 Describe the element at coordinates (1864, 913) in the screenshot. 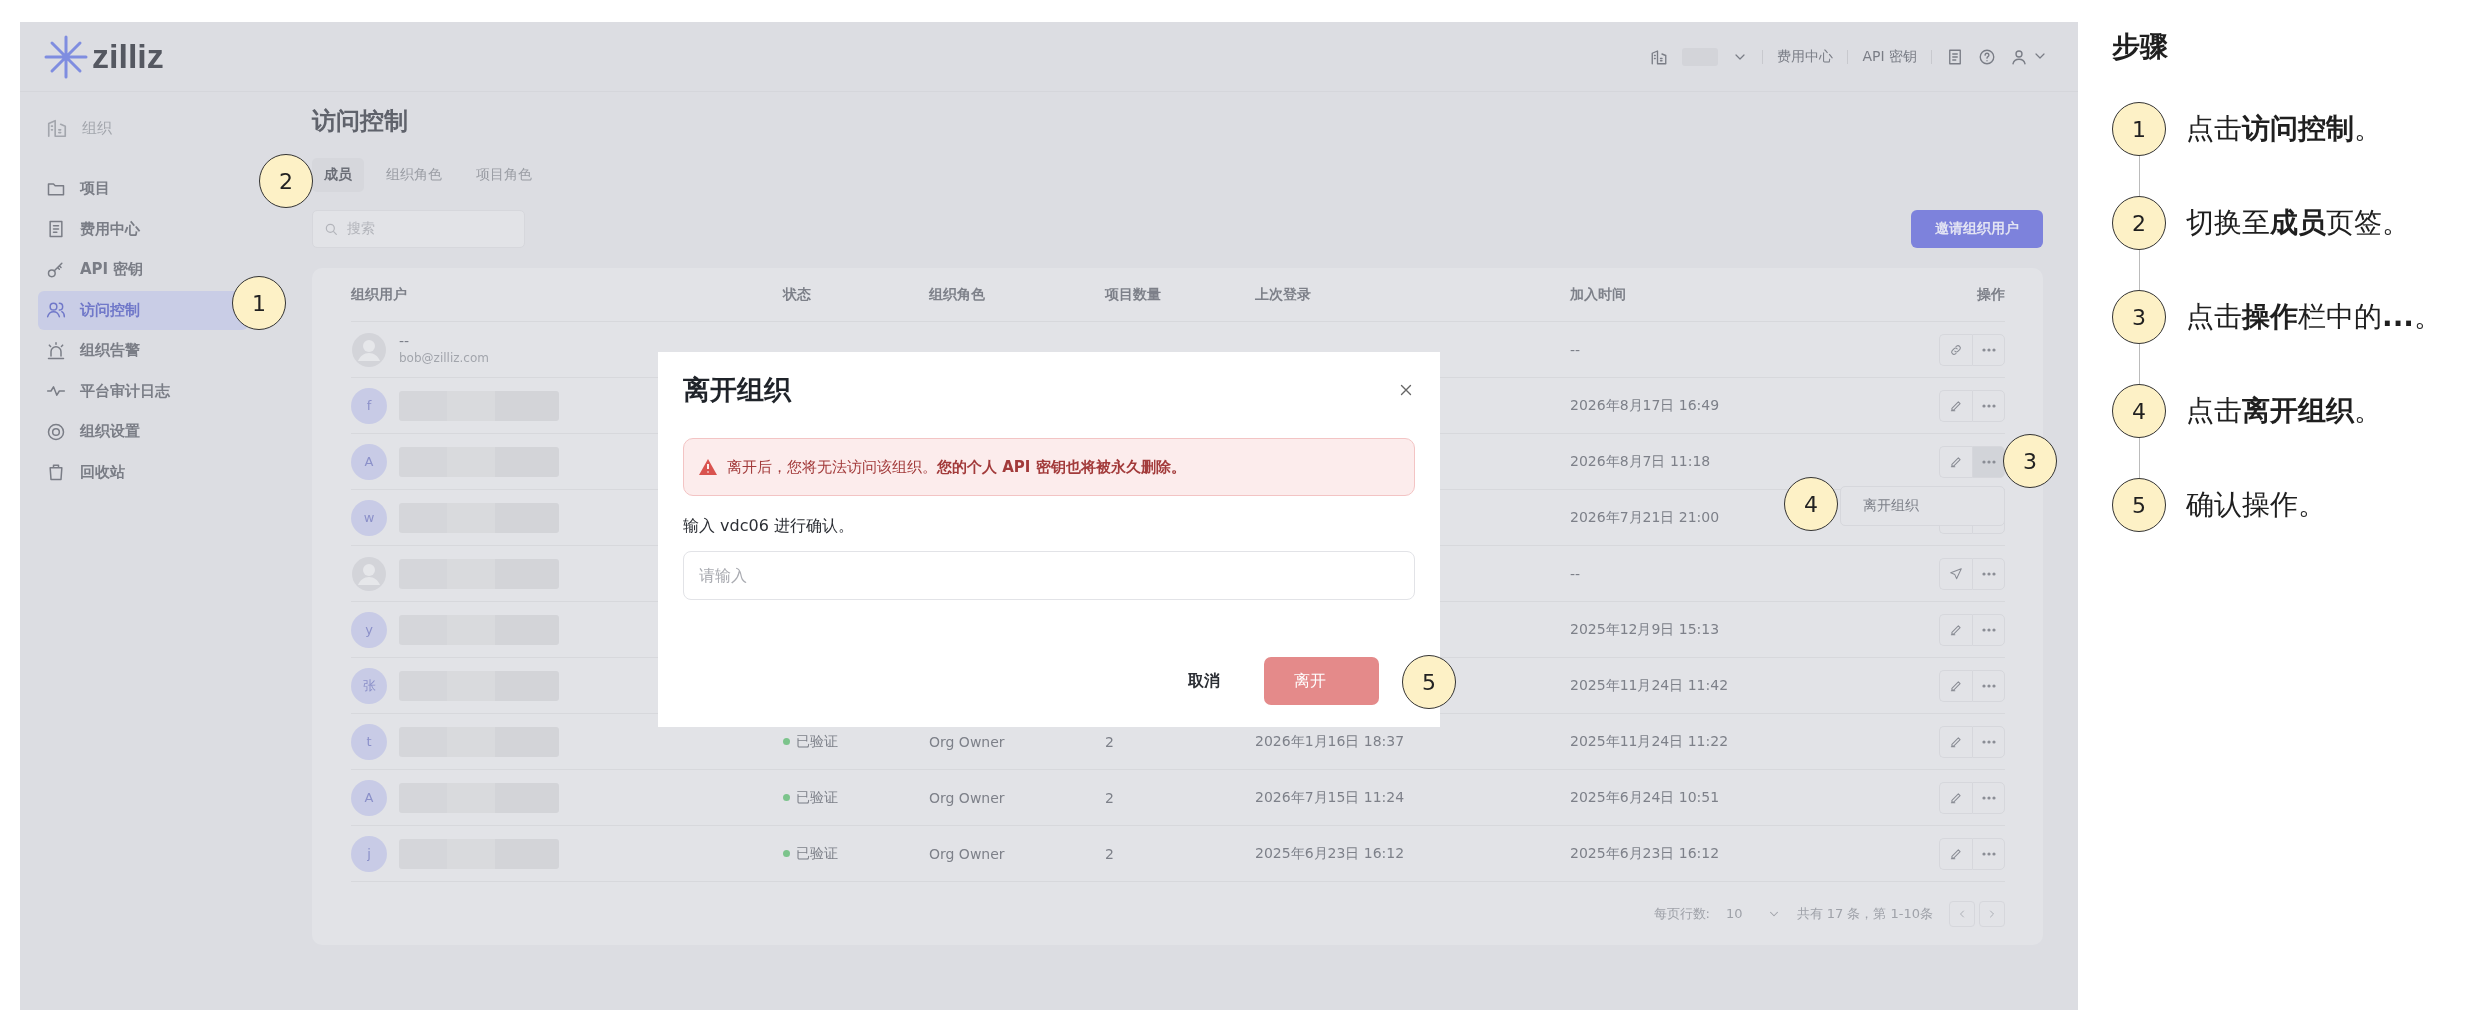

I see `pagination-summary: 共有 17 条，第 1-10条` at that location.